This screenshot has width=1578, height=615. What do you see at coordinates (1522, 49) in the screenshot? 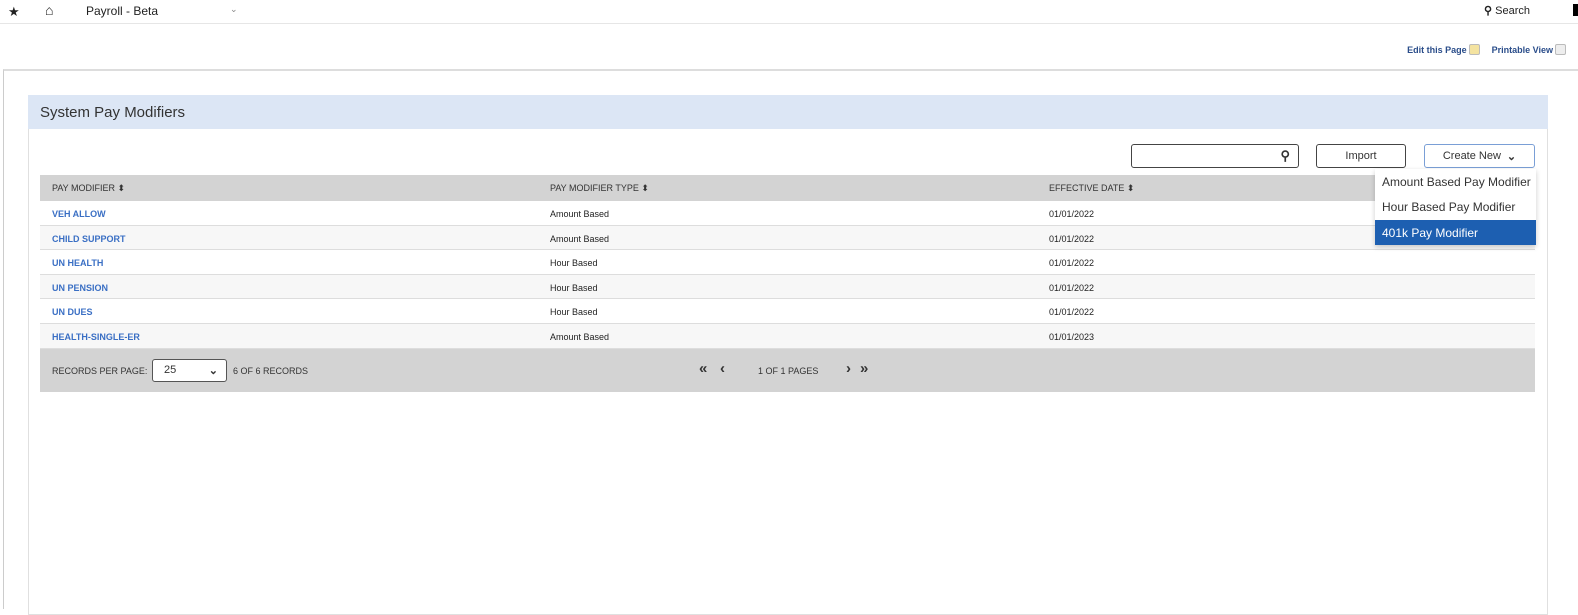
I see `print-label: Printable View` at bounding box center [1522, 49].